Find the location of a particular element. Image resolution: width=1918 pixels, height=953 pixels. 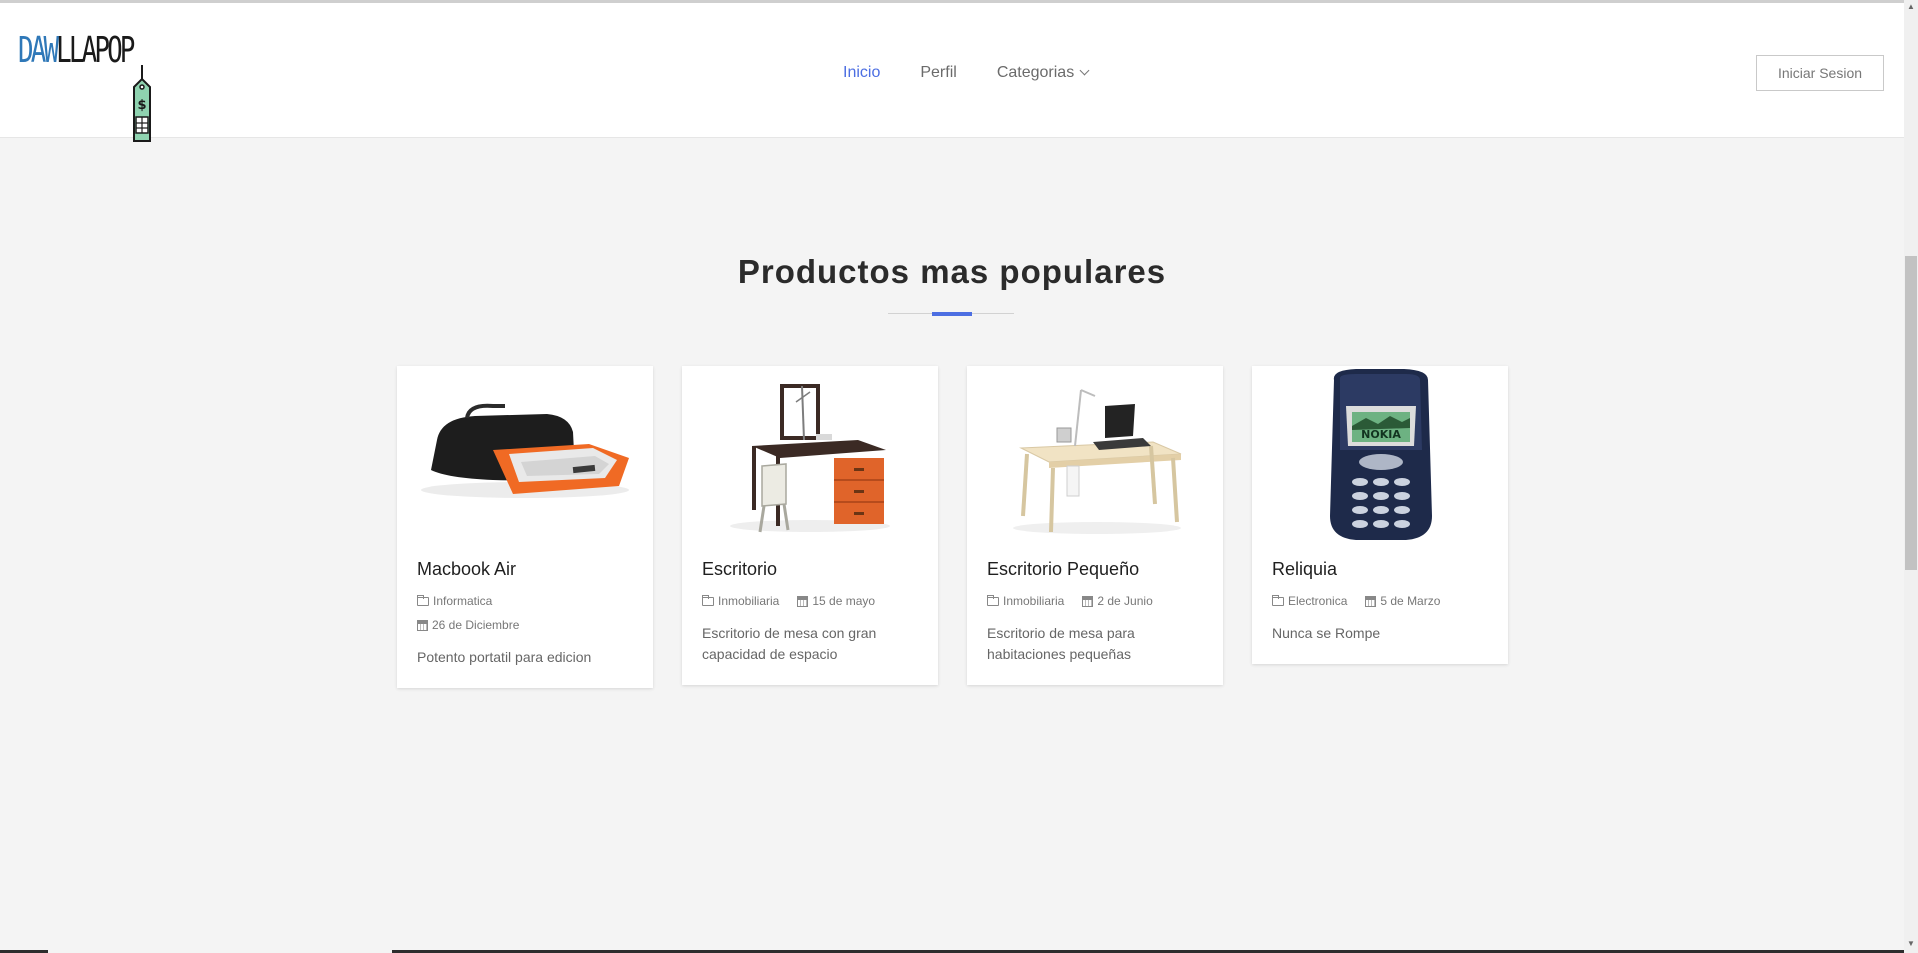

product-date-label: 15 de mayo is located at coordinates (844, 601).